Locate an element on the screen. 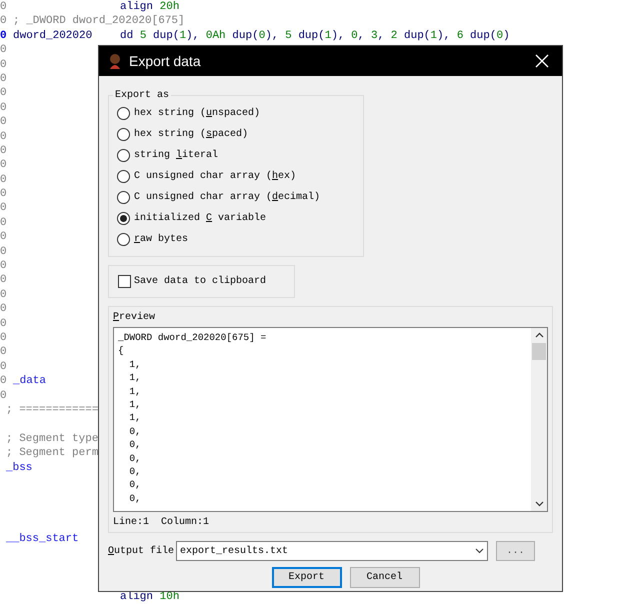 This screenshot has width=643, height=605. field-label: Output file is located at coordinates (142, 551).